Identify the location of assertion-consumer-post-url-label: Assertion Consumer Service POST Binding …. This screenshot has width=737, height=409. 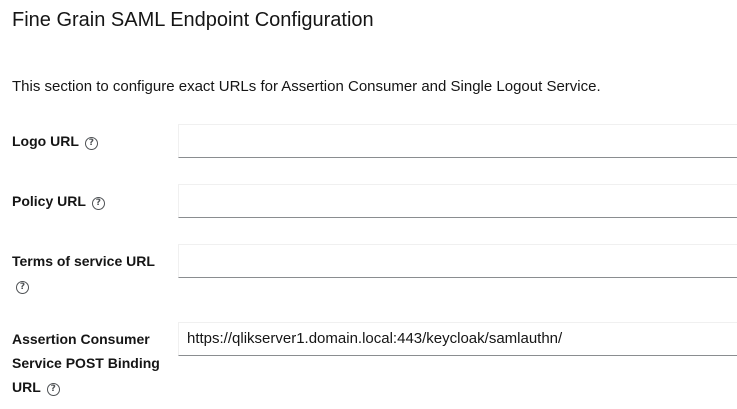
(87, 363).